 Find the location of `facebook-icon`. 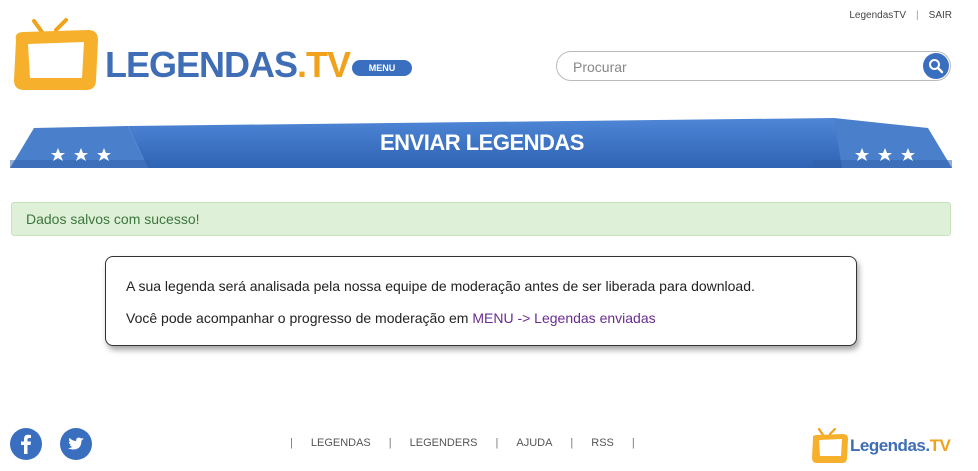

facebook-icon is located at coordinates (26, 444).